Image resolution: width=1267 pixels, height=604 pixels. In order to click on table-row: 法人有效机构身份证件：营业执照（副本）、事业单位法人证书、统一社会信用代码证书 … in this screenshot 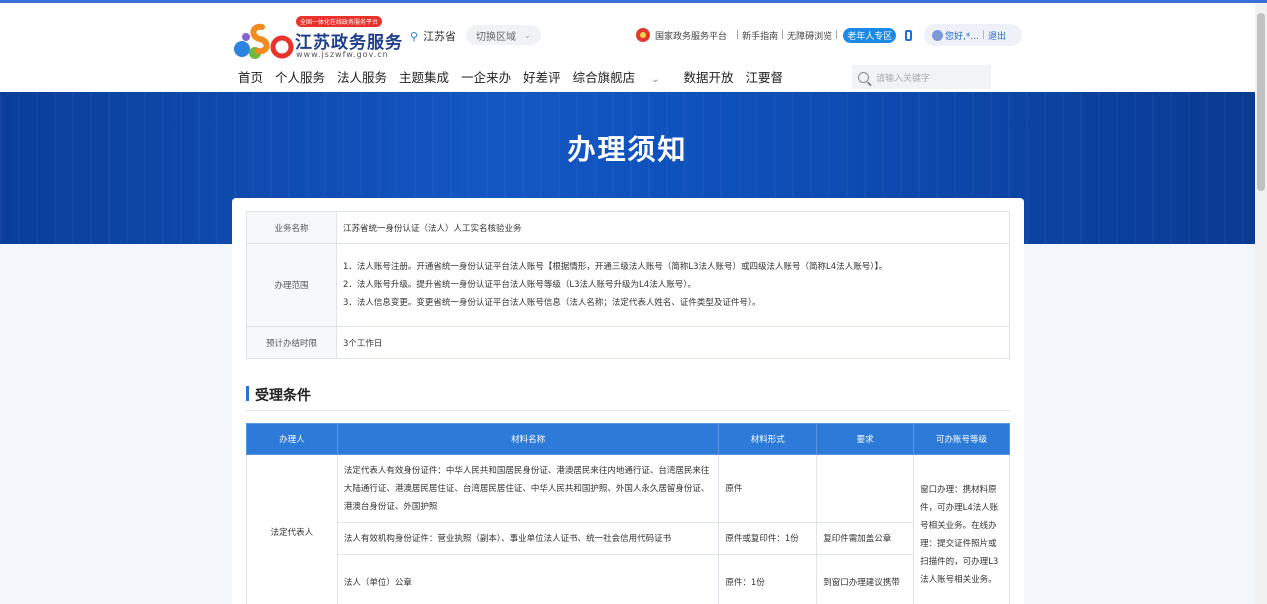, I will do `click(628, 538)`.